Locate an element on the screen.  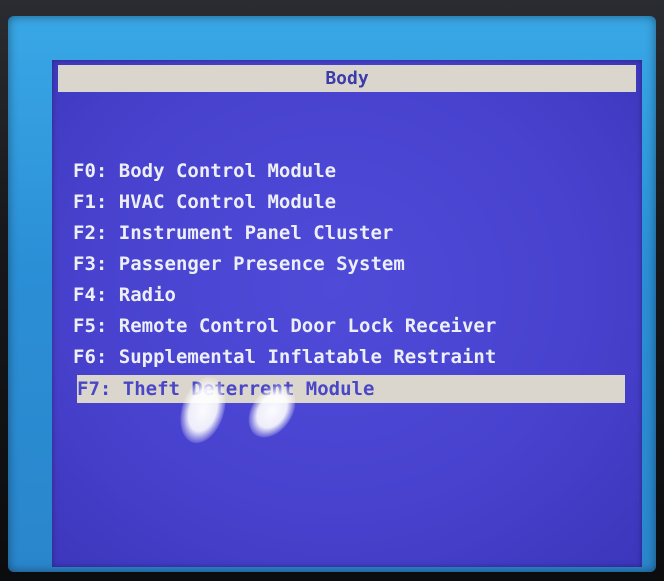
menu-item-label: Remote Control Door Lock Receiver is located at coordinates (307, 326).